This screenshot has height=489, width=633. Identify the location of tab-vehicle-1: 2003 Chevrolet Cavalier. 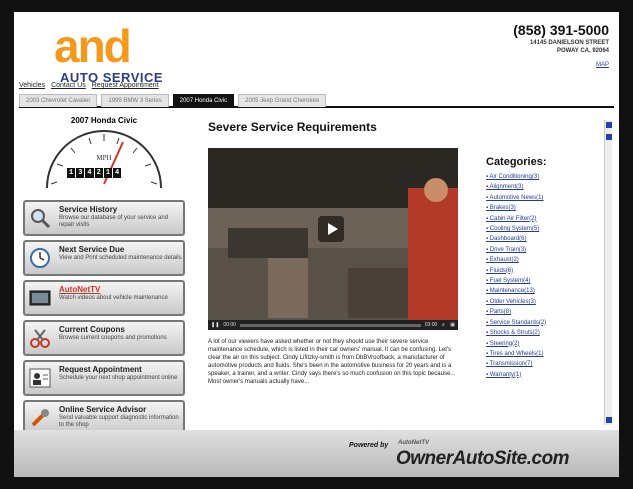
(58, 100).